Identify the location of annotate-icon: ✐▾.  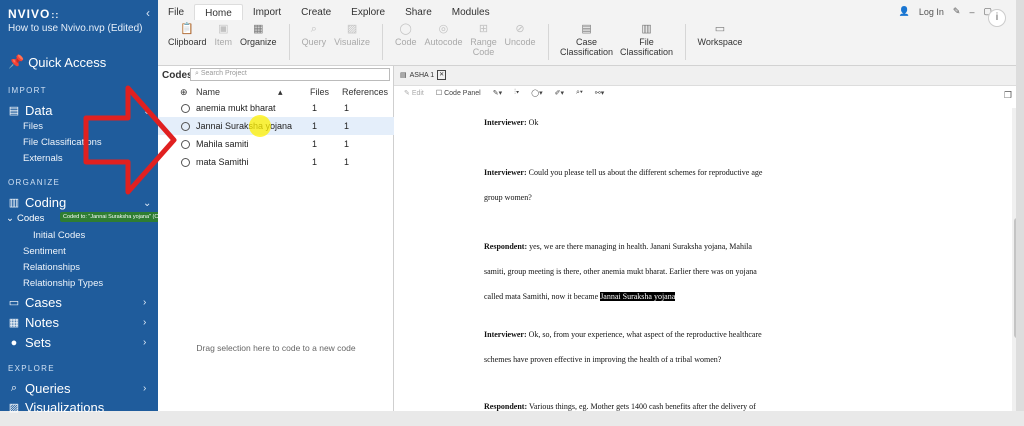
(559, 93).